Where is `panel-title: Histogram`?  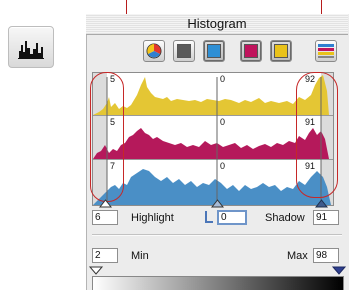 panel-title: Histogram is located at coordinates (217, 24).